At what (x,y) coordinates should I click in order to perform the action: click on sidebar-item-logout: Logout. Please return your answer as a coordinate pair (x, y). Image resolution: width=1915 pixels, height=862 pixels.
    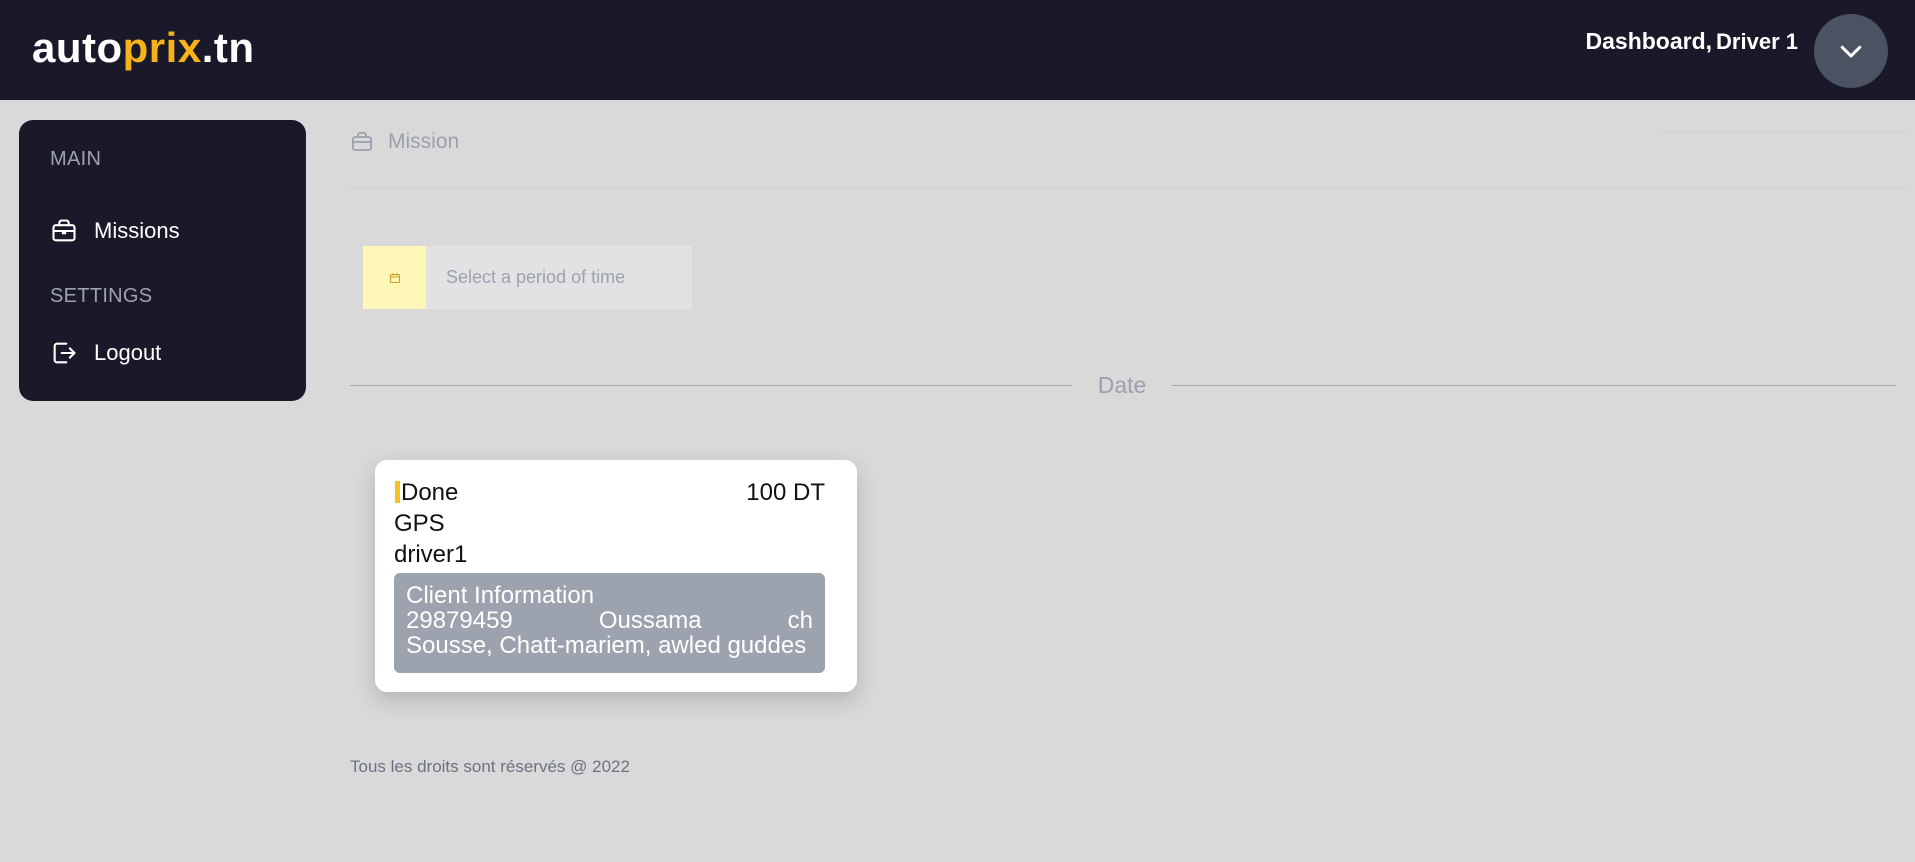
    Looking at the image, I should click on (105, 353).